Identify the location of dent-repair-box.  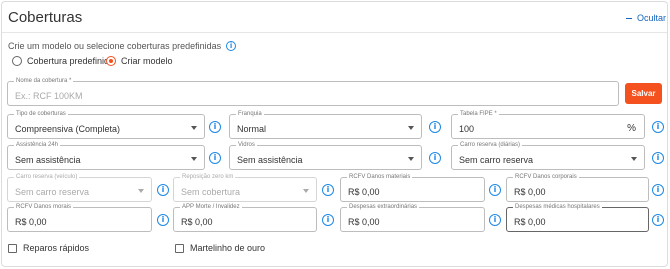
(179, 248).